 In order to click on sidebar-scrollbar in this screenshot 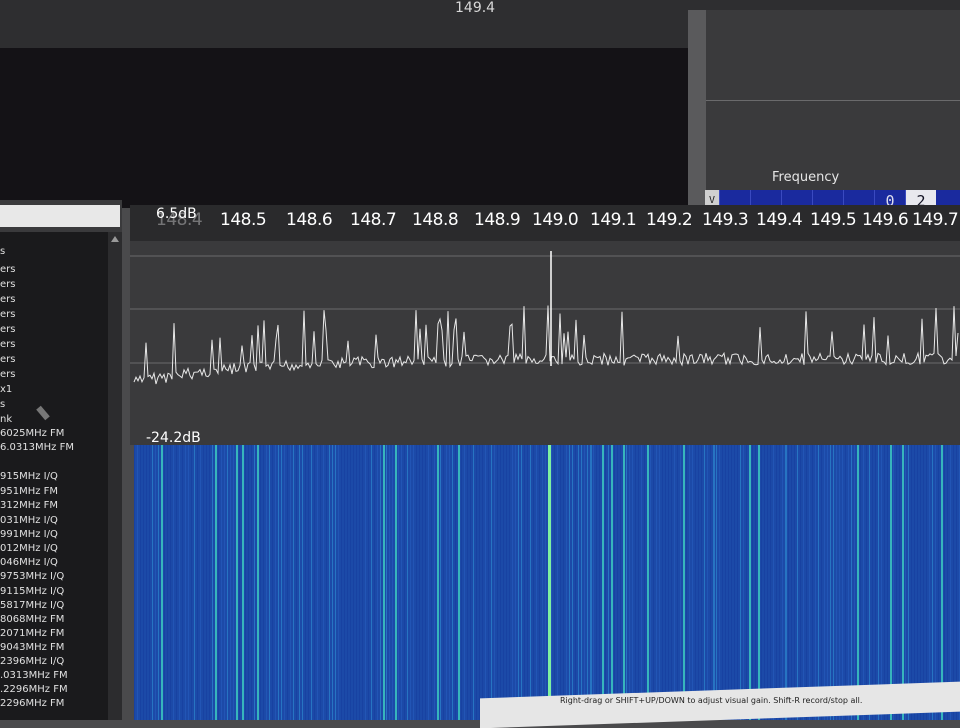, I will do `click(115, 476)`.